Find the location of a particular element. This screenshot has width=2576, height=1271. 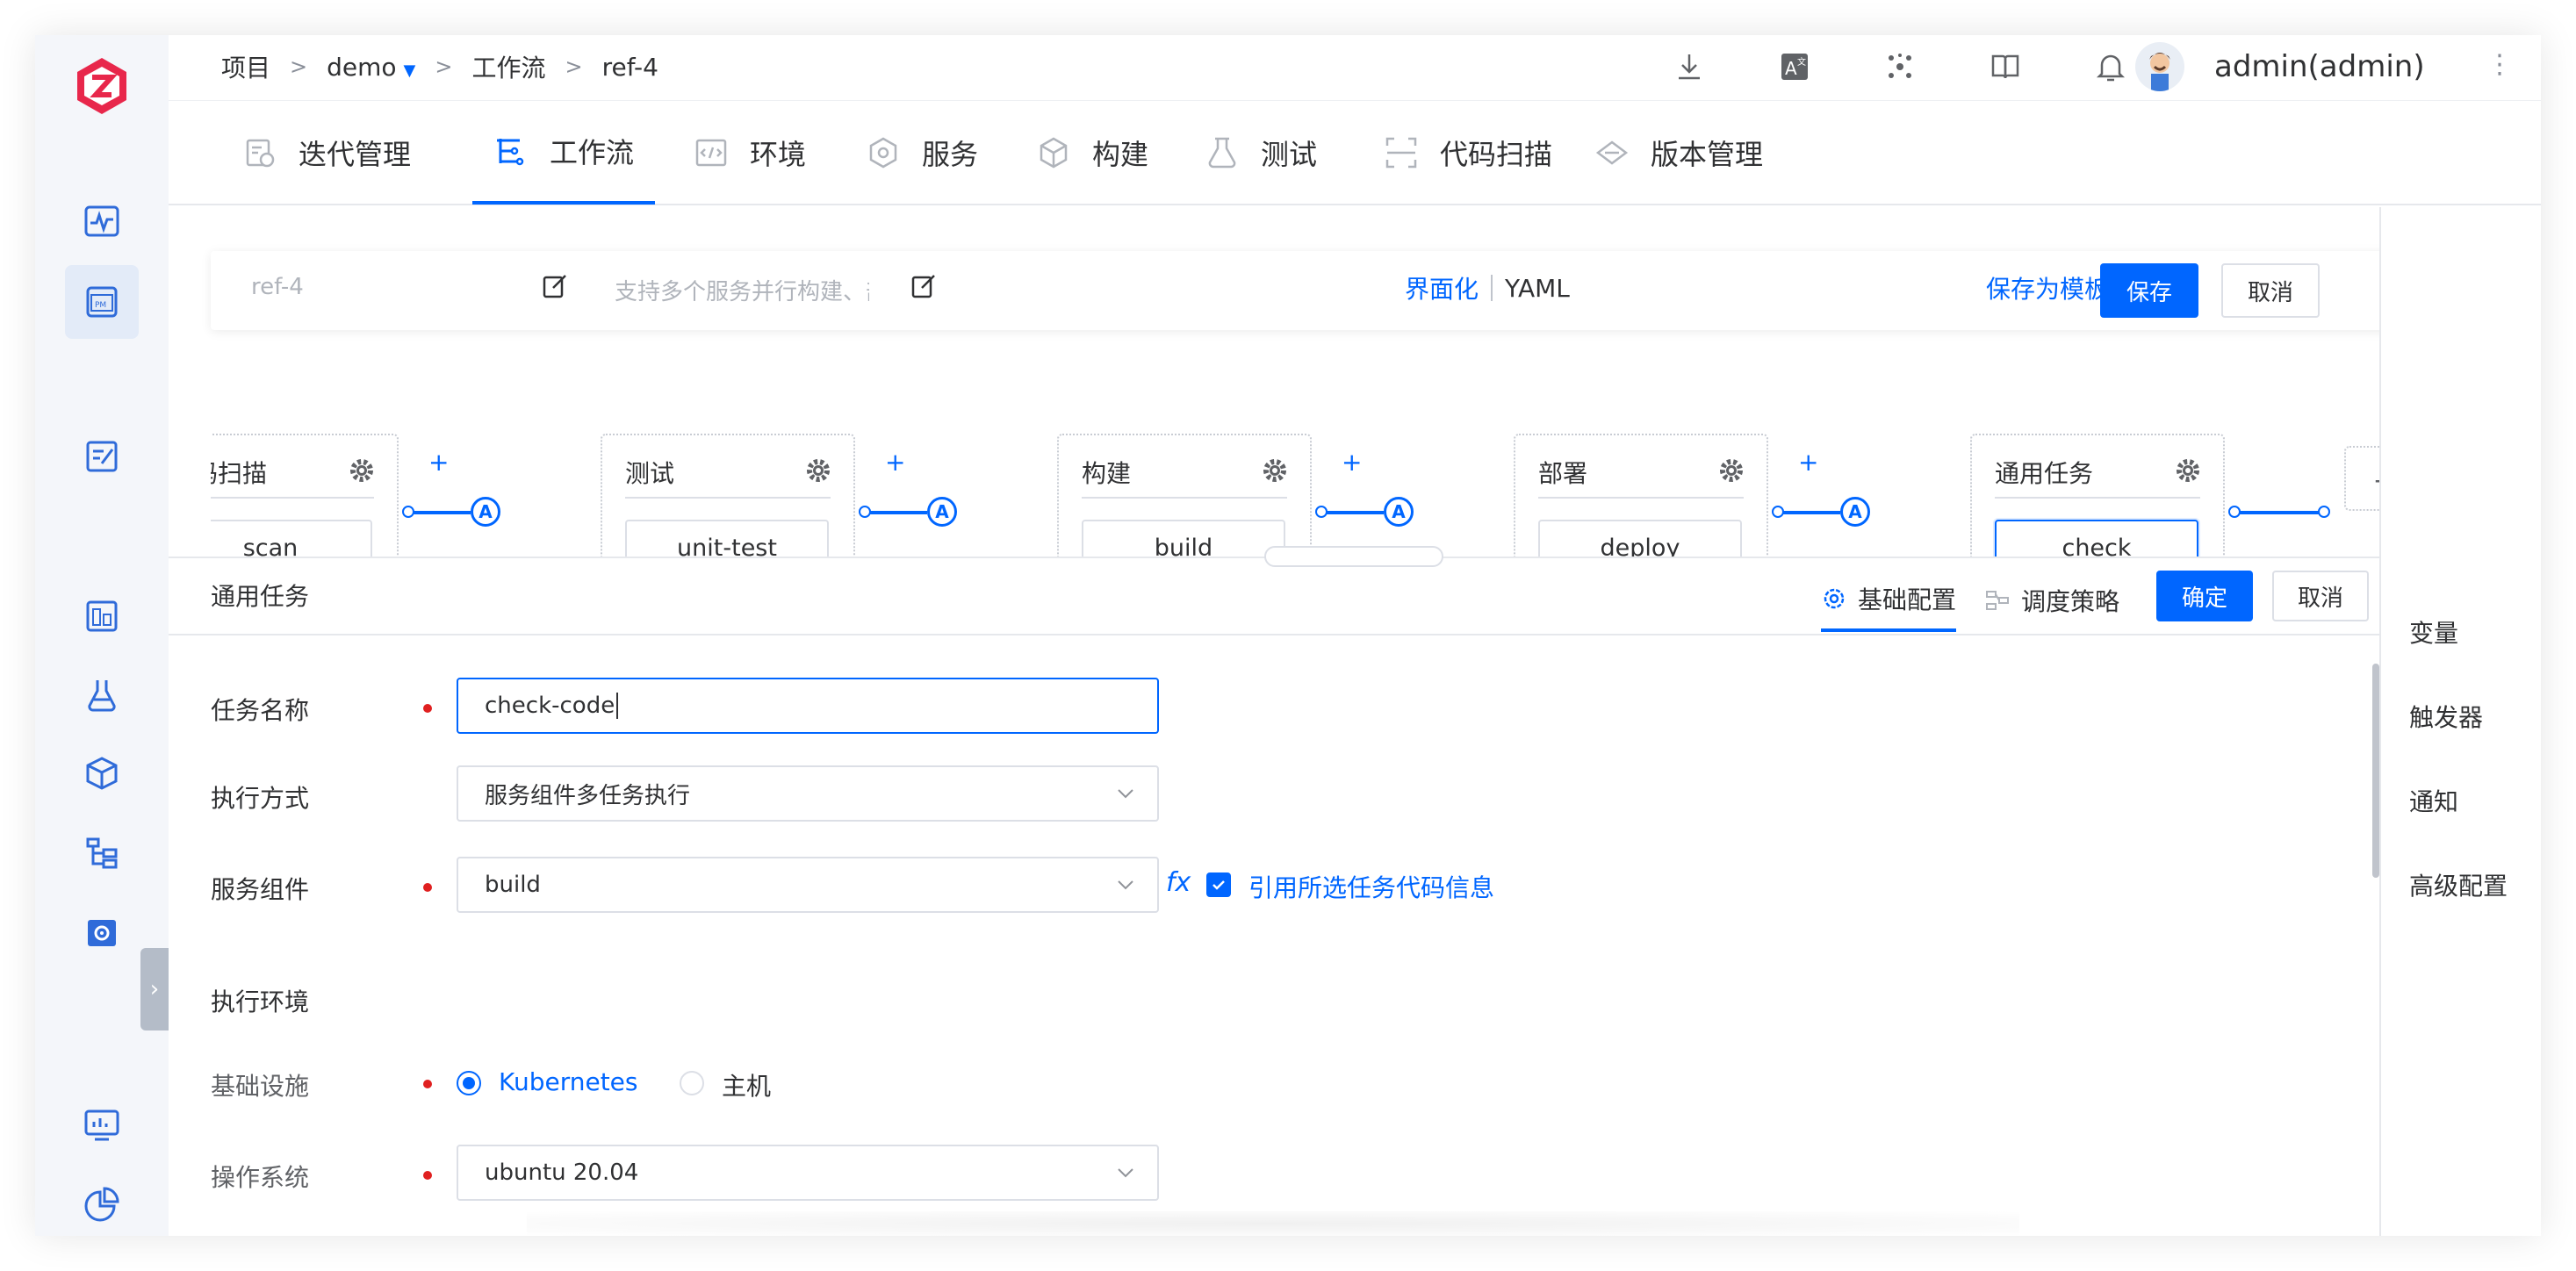

exec-mode-select: 服务组件多任务执行 is located at coordinates (808, 793).